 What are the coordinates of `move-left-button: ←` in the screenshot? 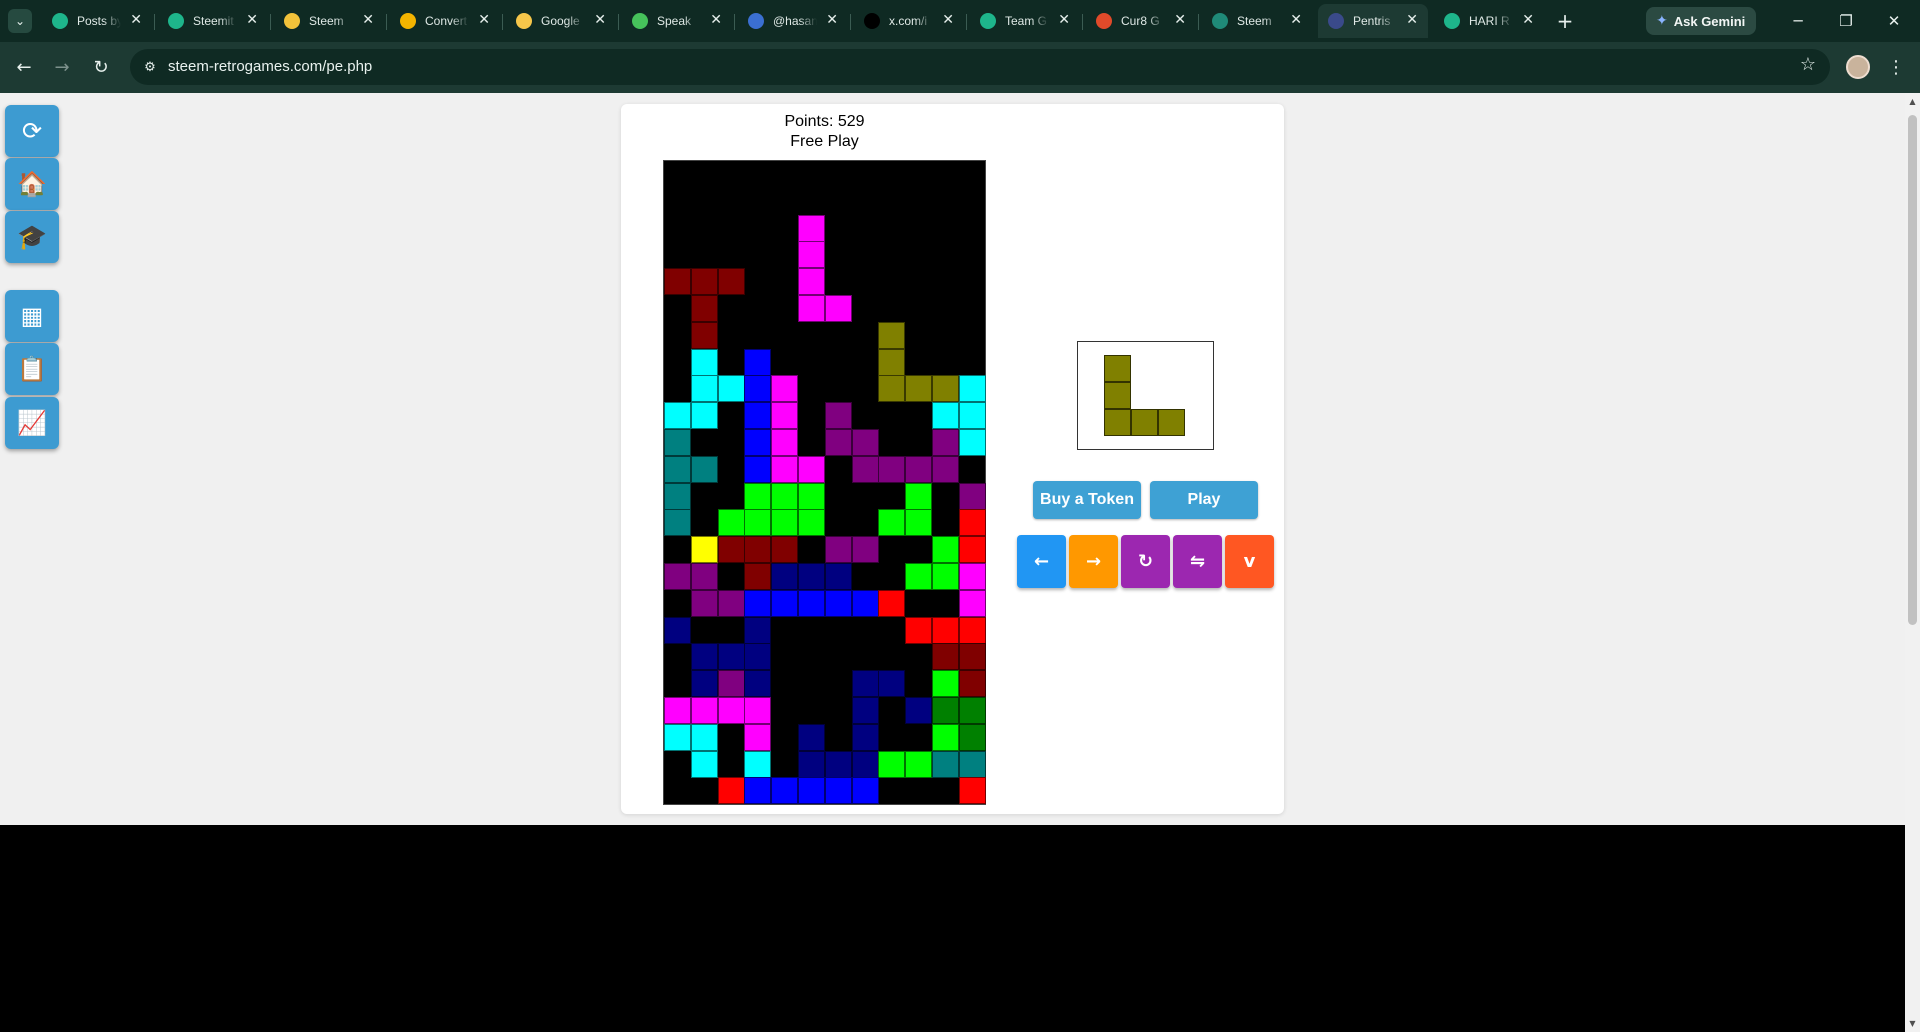 It's located at (1041, 561).